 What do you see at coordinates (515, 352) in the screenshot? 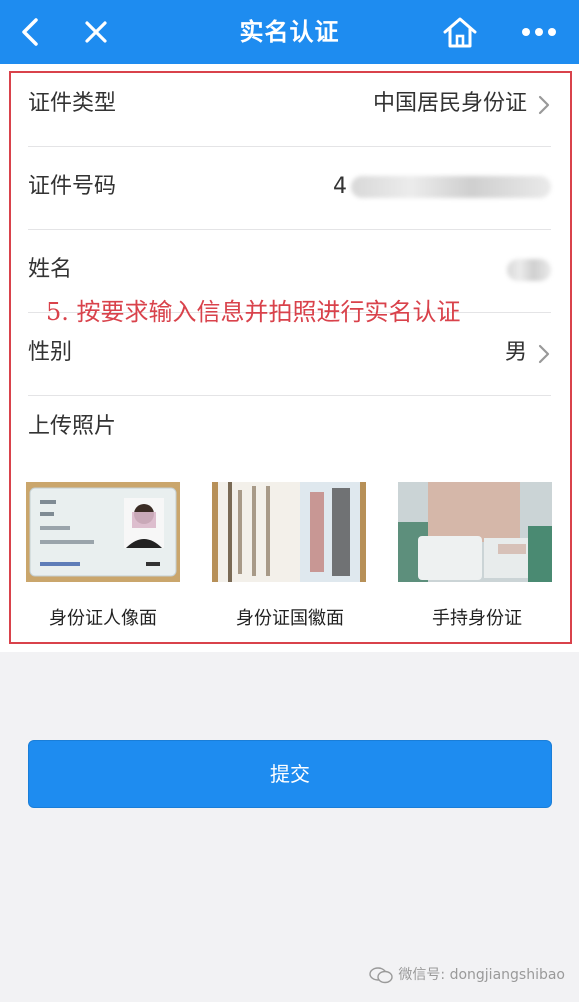
I see `gender-value: 男` at bounding box center [515, 352].